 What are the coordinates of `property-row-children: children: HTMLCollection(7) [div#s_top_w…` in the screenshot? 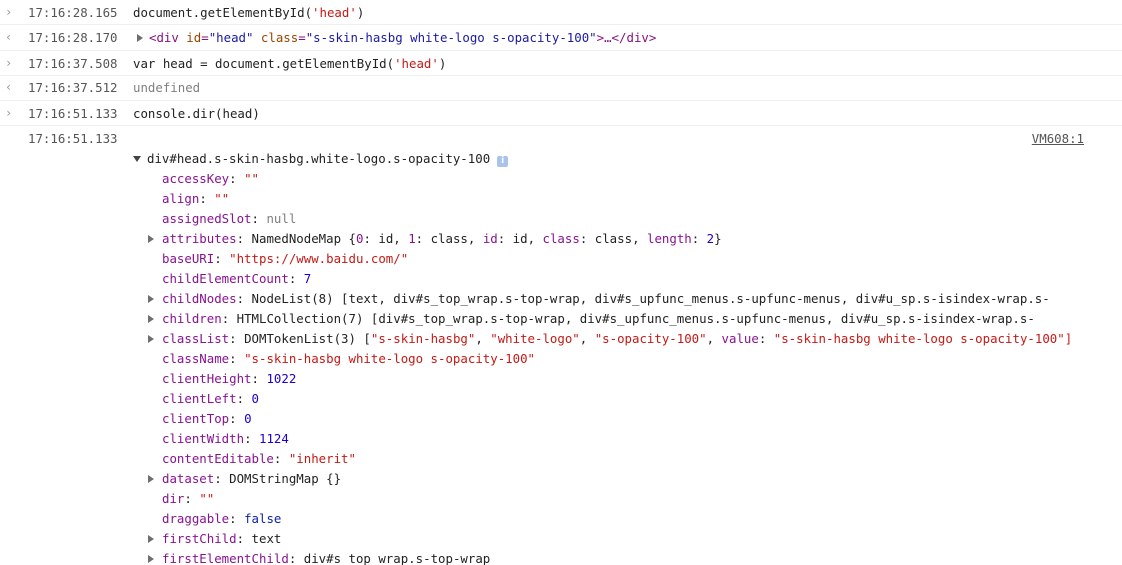 It's located at (591, 319).